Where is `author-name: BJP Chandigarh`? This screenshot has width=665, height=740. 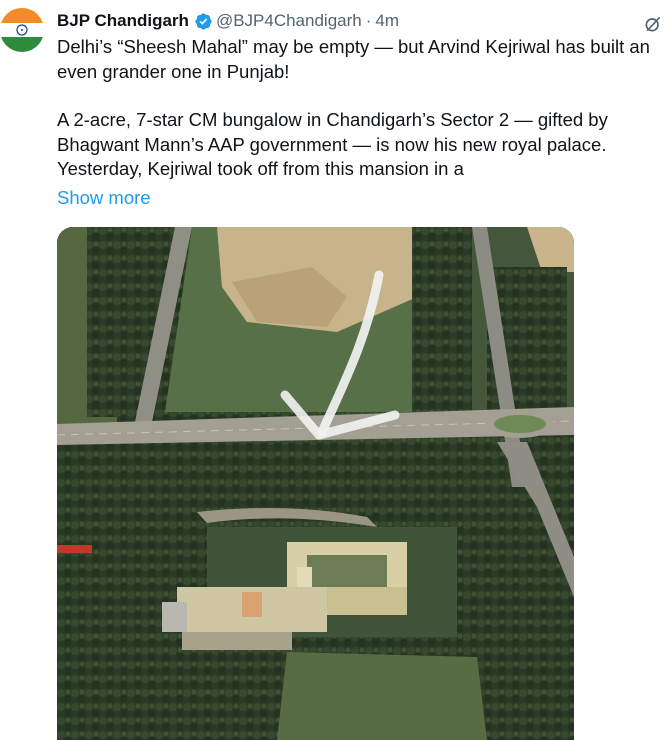
author-name: BJP Chandigarh is located at coordinates (123, 21).